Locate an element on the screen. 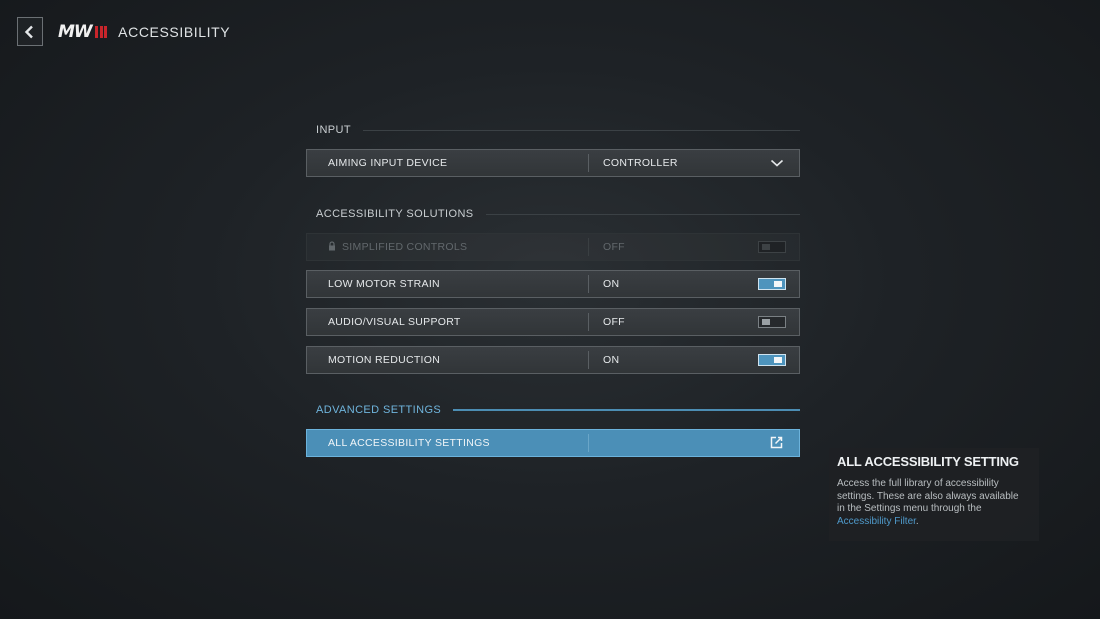  logo-mark is located at coordinates (101, 31).